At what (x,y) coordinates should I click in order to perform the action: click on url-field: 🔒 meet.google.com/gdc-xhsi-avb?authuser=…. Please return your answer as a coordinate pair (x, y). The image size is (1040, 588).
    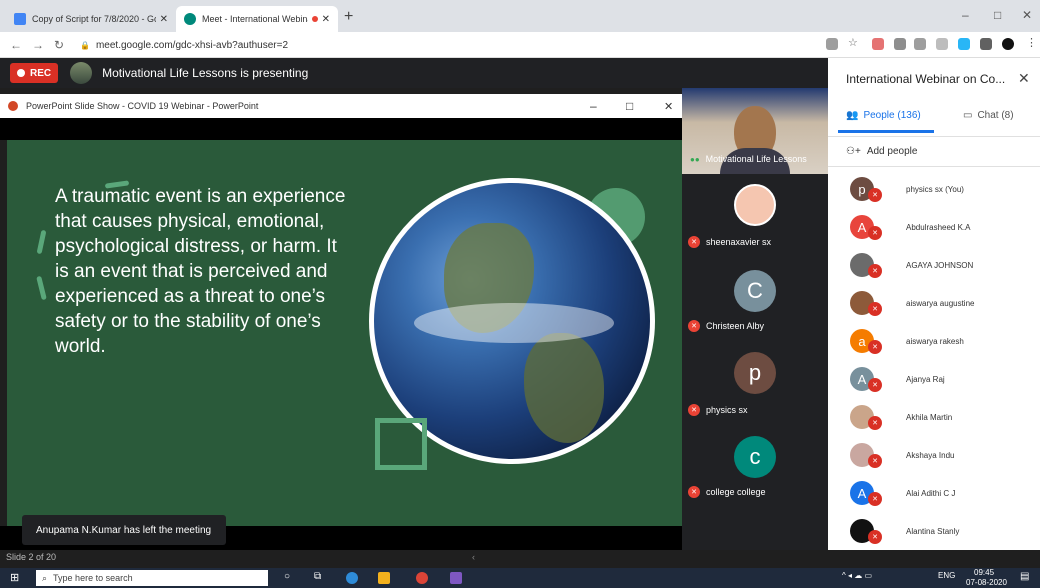
    Looking at the image, I should click on (440, 45).